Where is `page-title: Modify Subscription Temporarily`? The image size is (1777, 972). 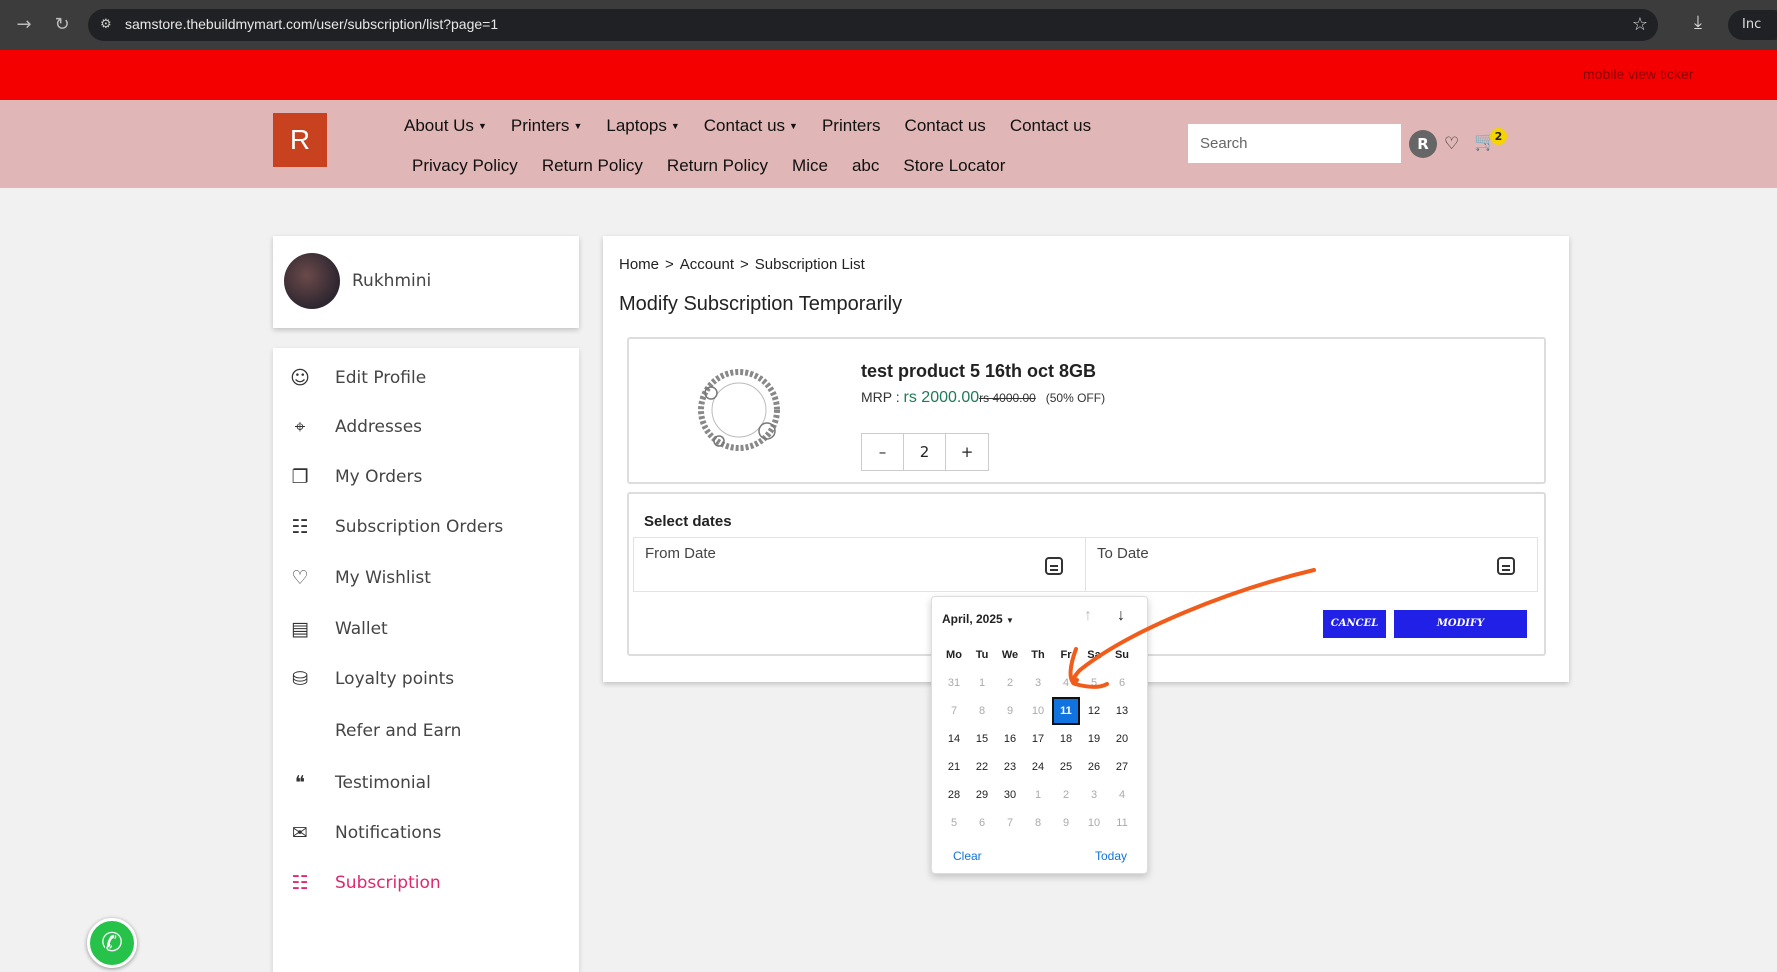
page-title: Modify Subscription Temporarily is located at coordinates (761, 304).